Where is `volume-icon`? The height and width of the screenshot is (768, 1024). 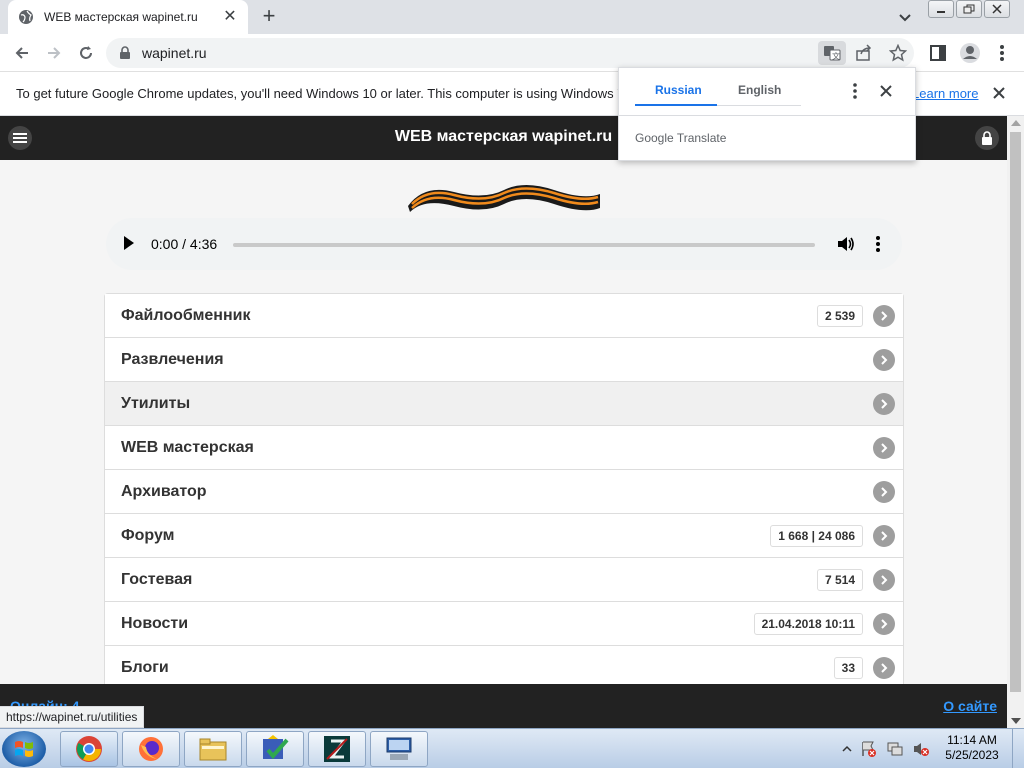
volume-icon is located at coordinates (846, 244).